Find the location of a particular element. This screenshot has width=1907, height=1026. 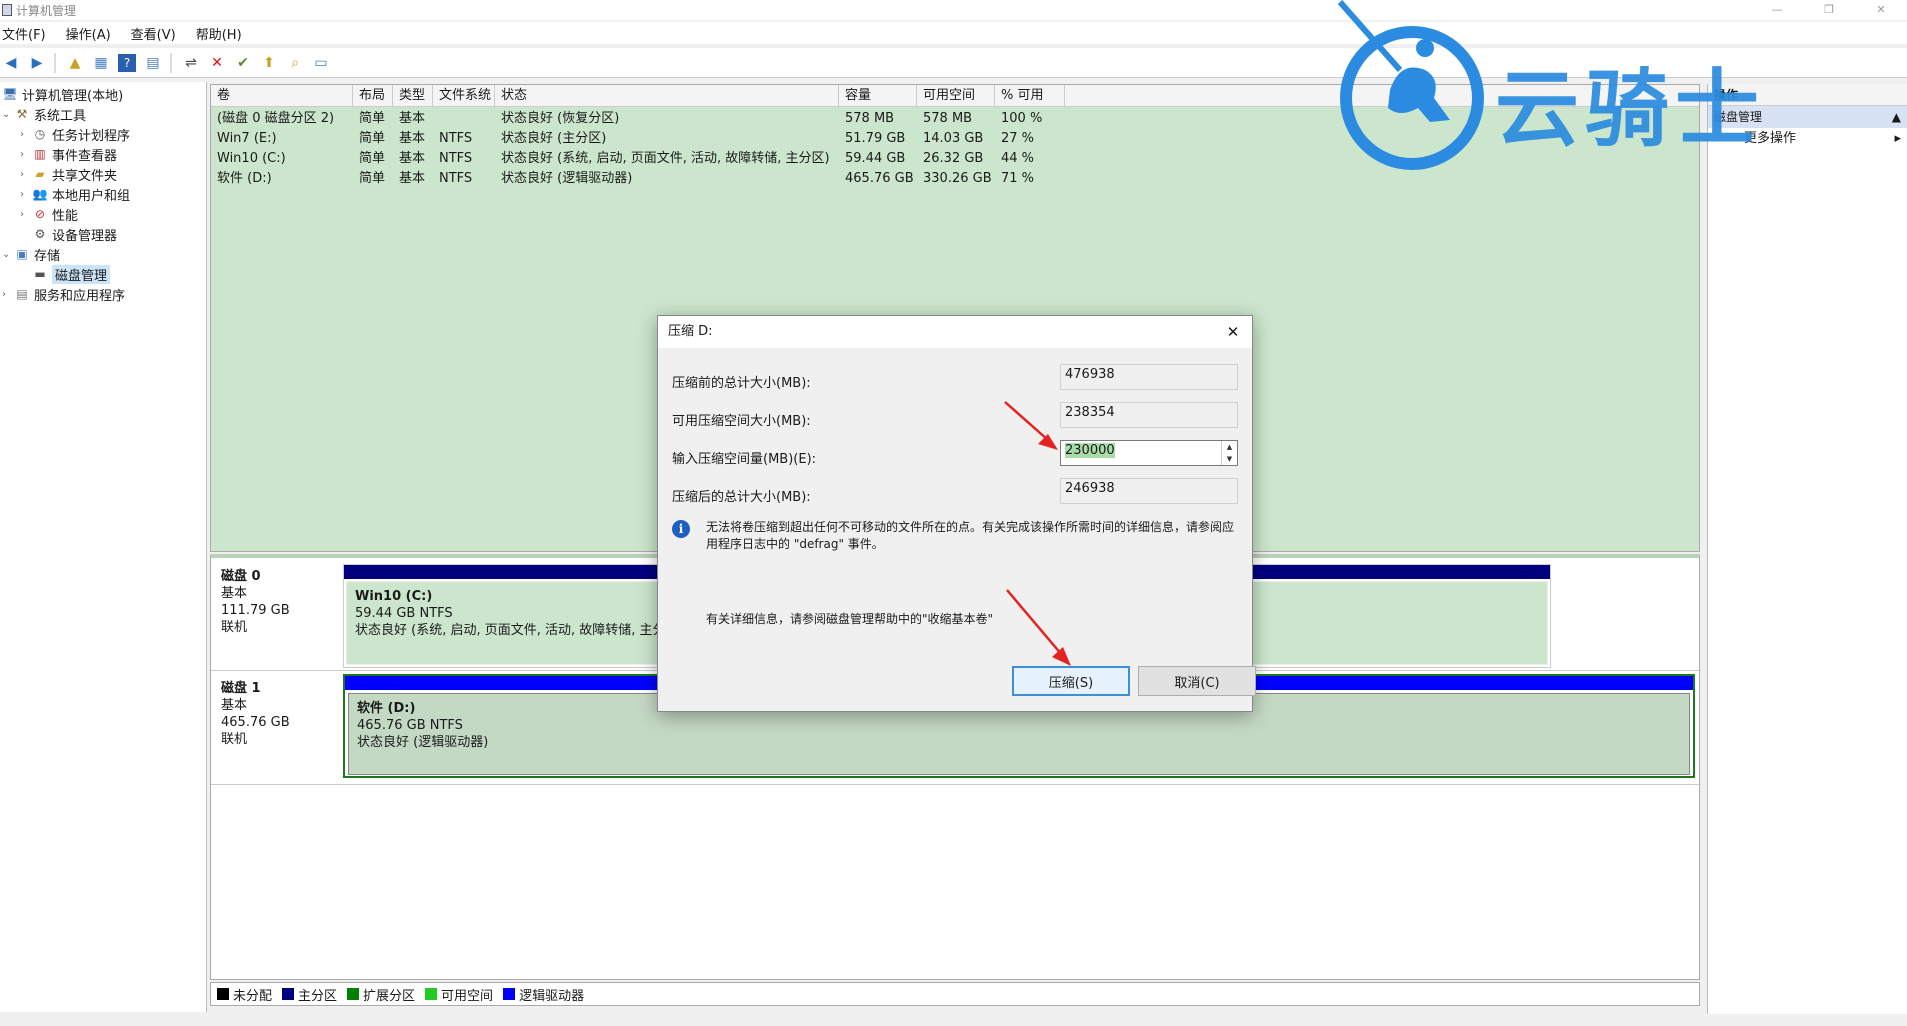

performance-icon: ⊘ is located at coordinates (40, 214).